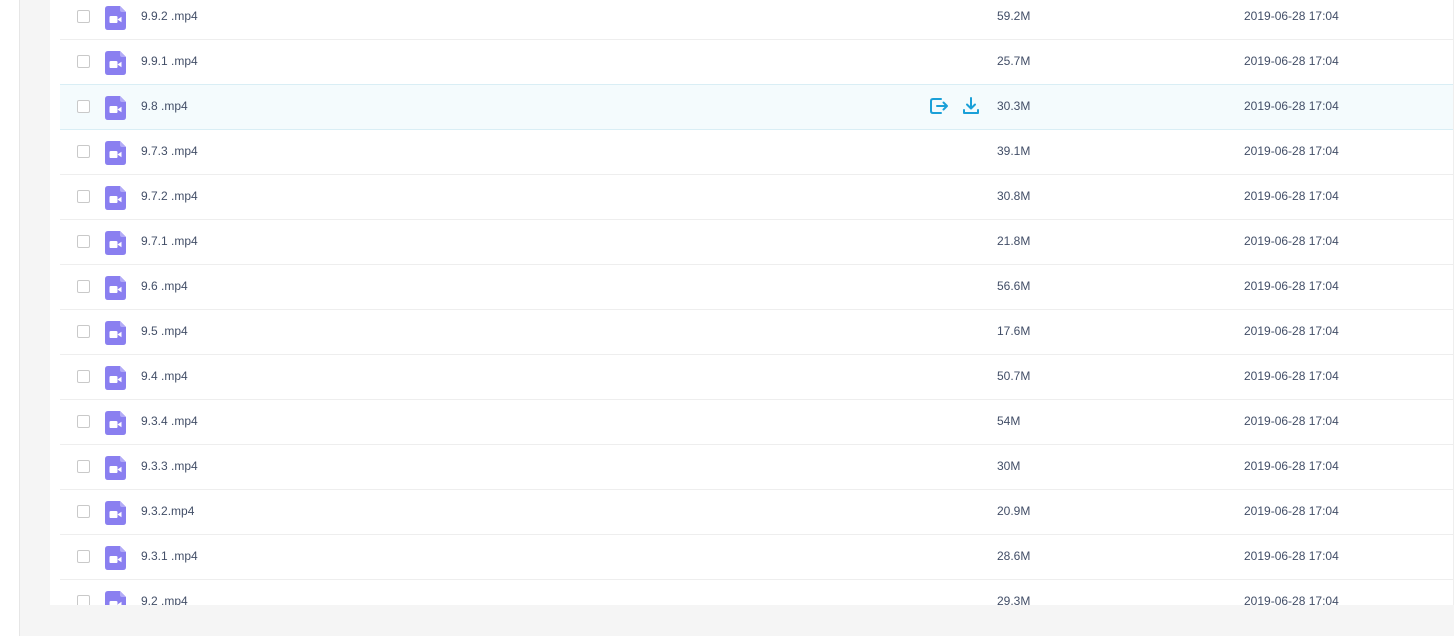 Image resolution: width=1454 pixels, height=636 pixels. Describe the element at coordinates (757, 332) in the screenshot. I see `file-row: 9.5 .mp4 17.6M 2019-06-28 17:04` at that location.